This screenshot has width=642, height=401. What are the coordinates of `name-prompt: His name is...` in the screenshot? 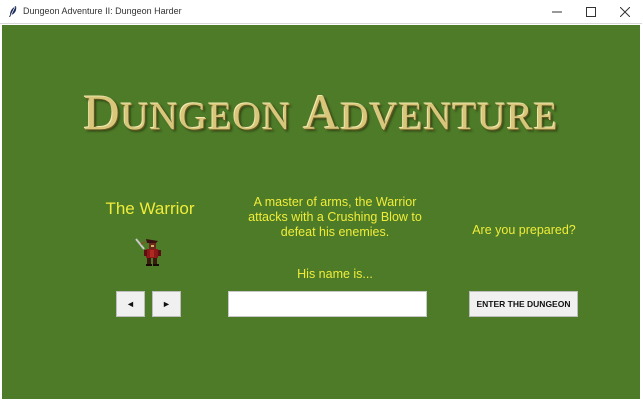 It's located at (335, 274).